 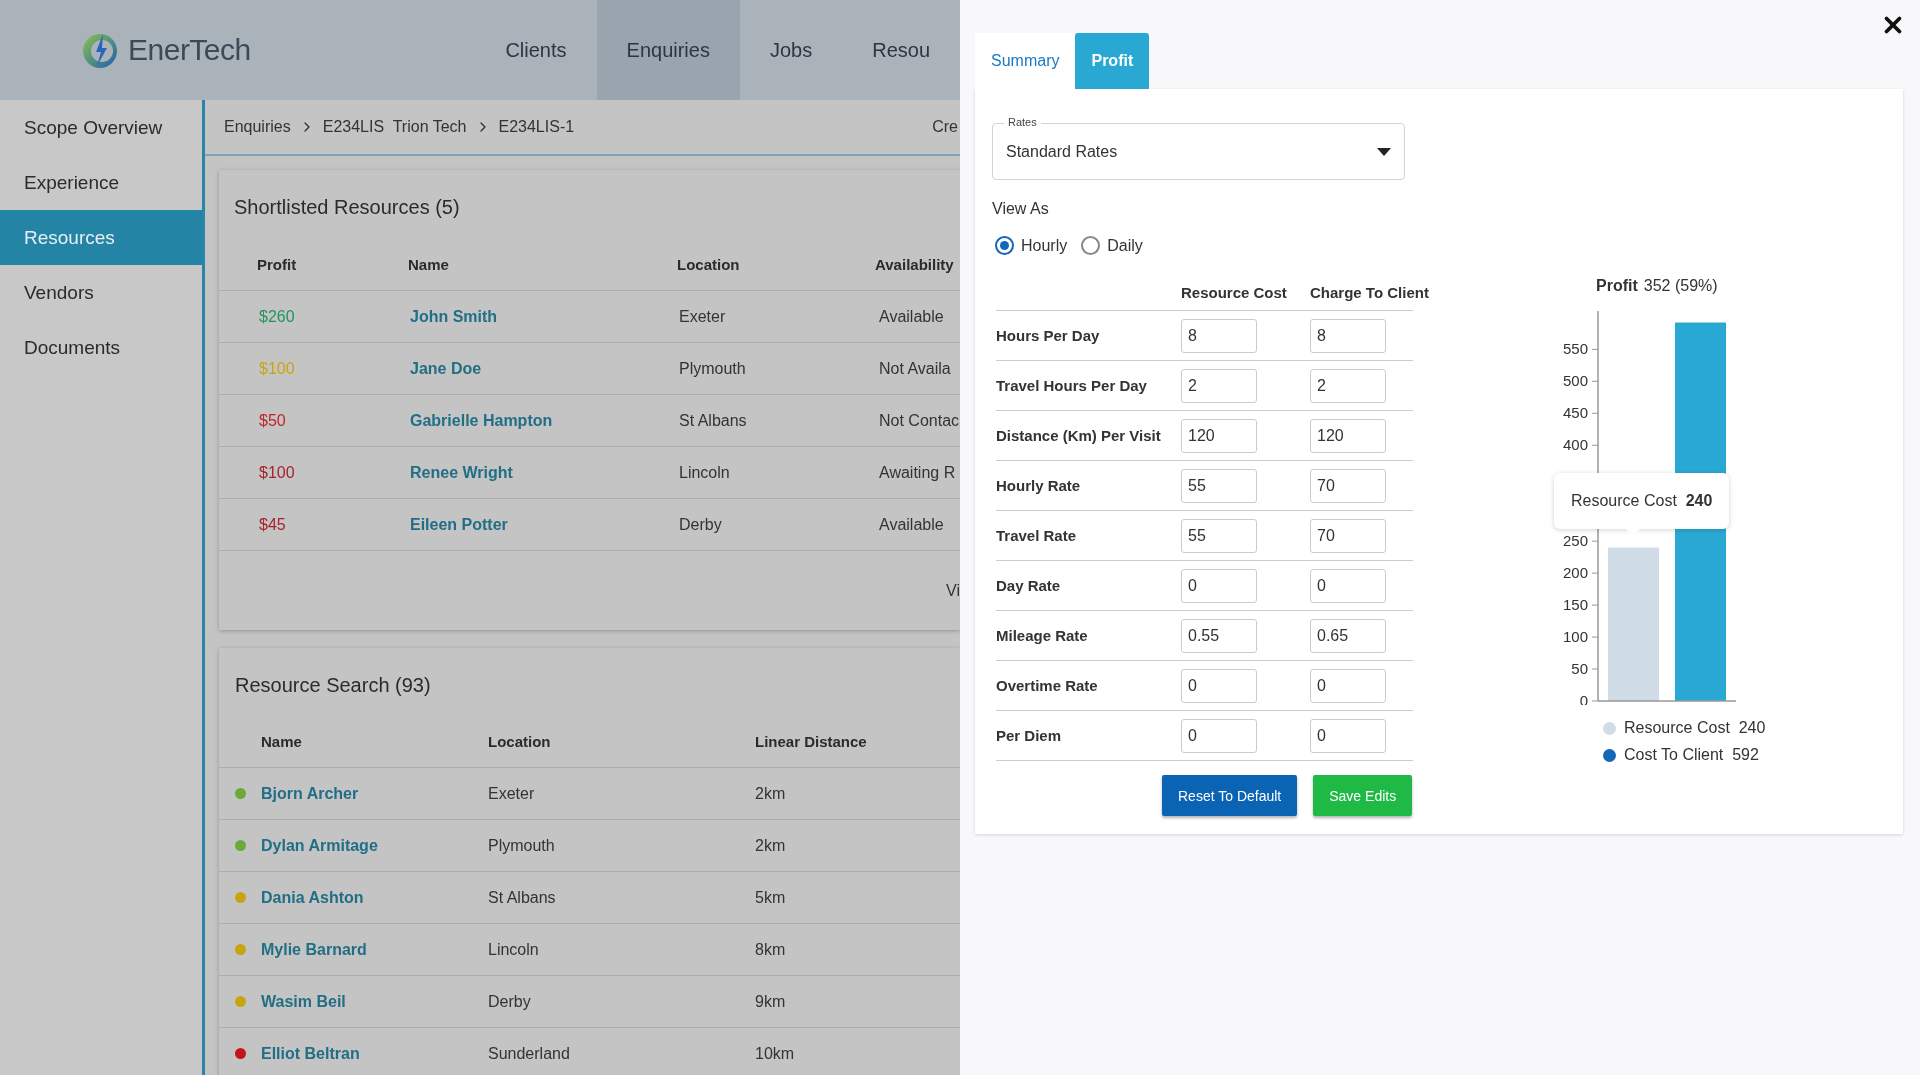 What do you see at coordinates (529, 1053) in the screenshot?
I see `table-cell-text: Sunderland` at bounding box center [529, 1053].